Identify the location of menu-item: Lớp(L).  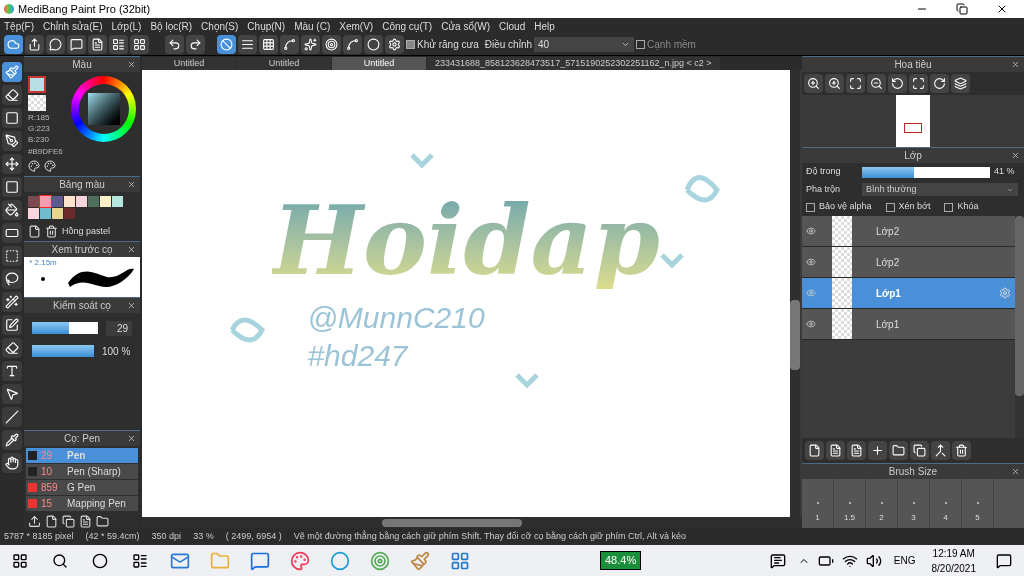
(126, 26).